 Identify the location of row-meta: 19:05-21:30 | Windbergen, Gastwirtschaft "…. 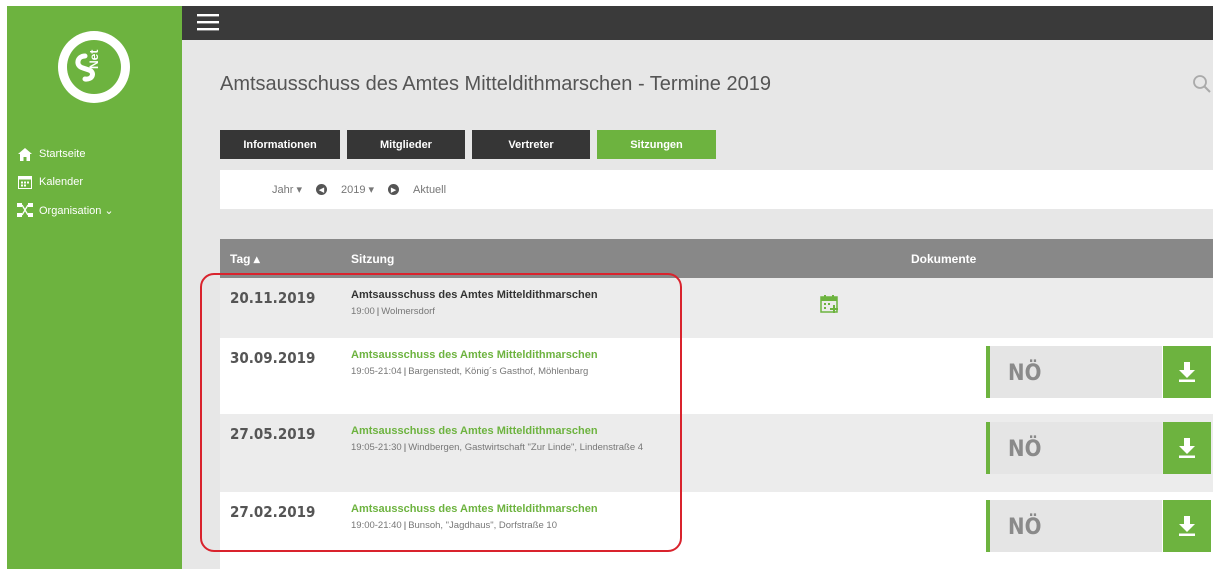
(497, 447).